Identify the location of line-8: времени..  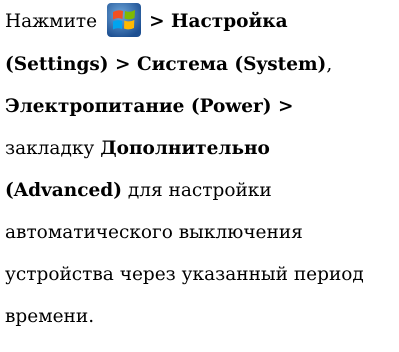
(49, 317).